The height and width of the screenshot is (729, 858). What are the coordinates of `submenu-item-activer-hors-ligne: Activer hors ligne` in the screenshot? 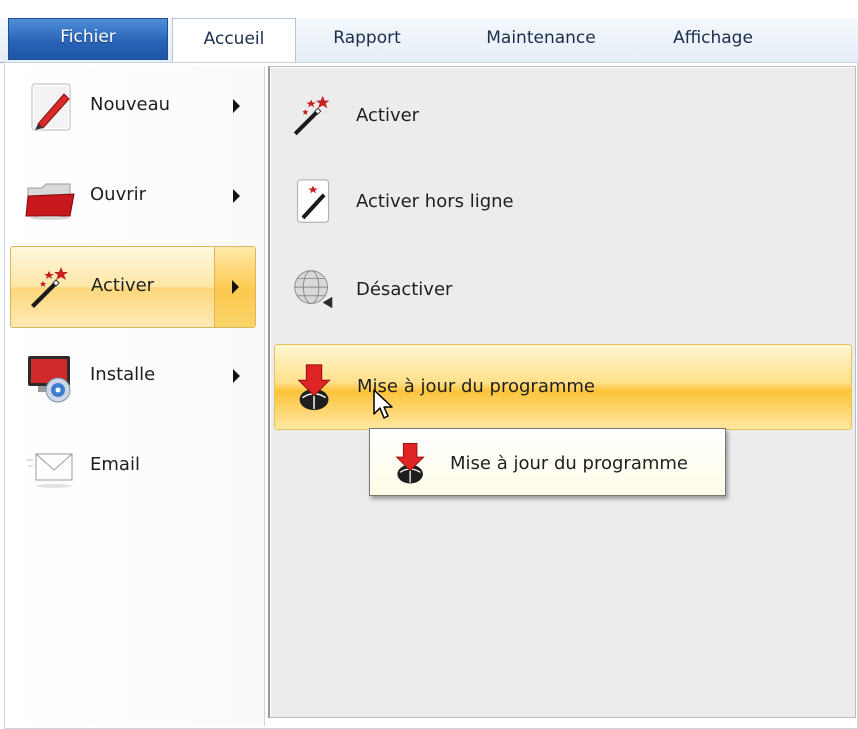 It's located at (563, 203).